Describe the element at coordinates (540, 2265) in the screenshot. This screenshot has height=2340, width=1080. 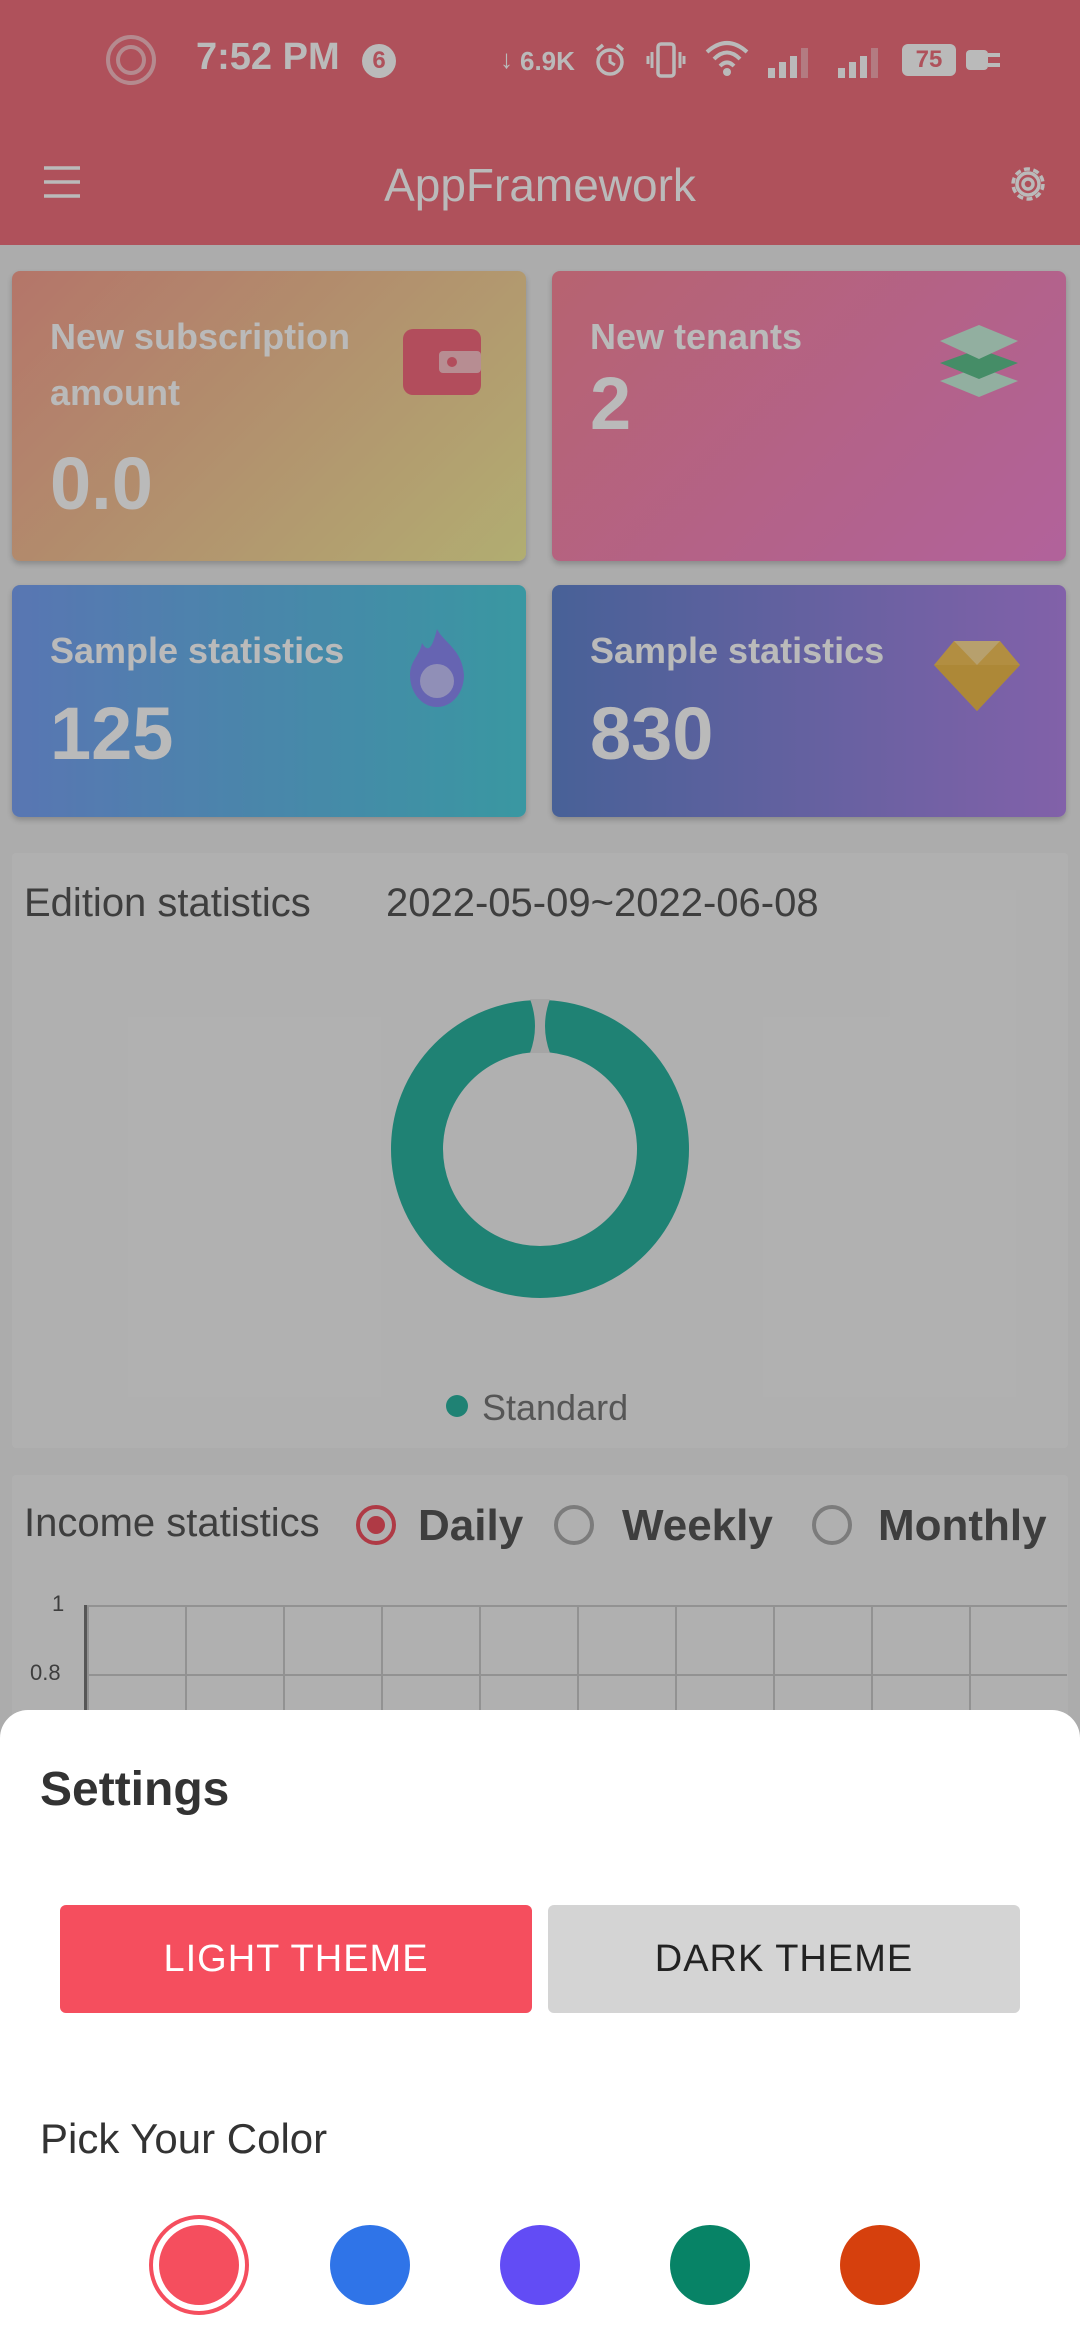
I see `color-swatch-purple` at that location.